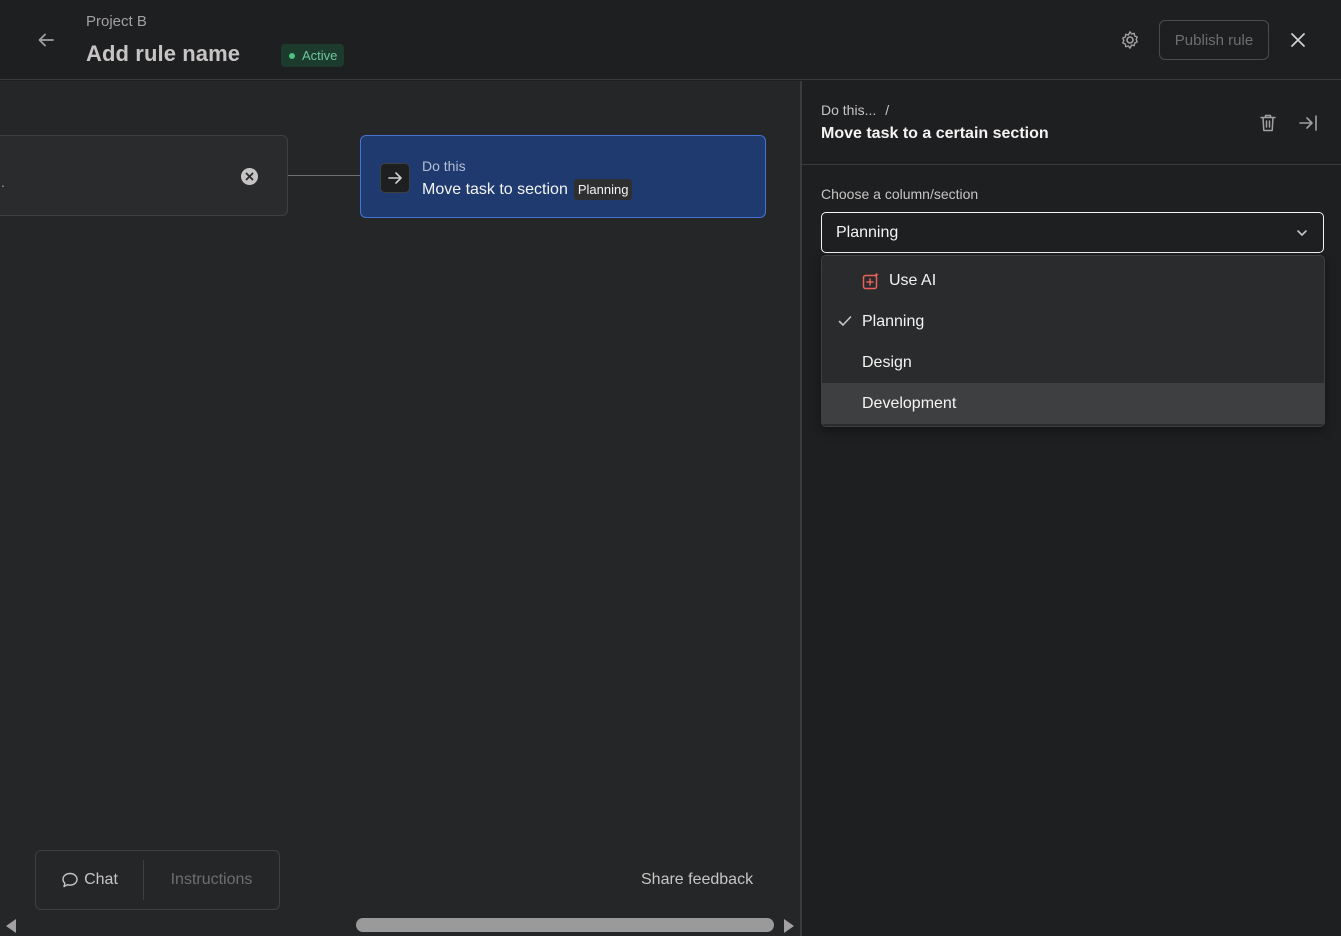  I want to click on share-feedback-link: Share feedback, so click(697, 880).